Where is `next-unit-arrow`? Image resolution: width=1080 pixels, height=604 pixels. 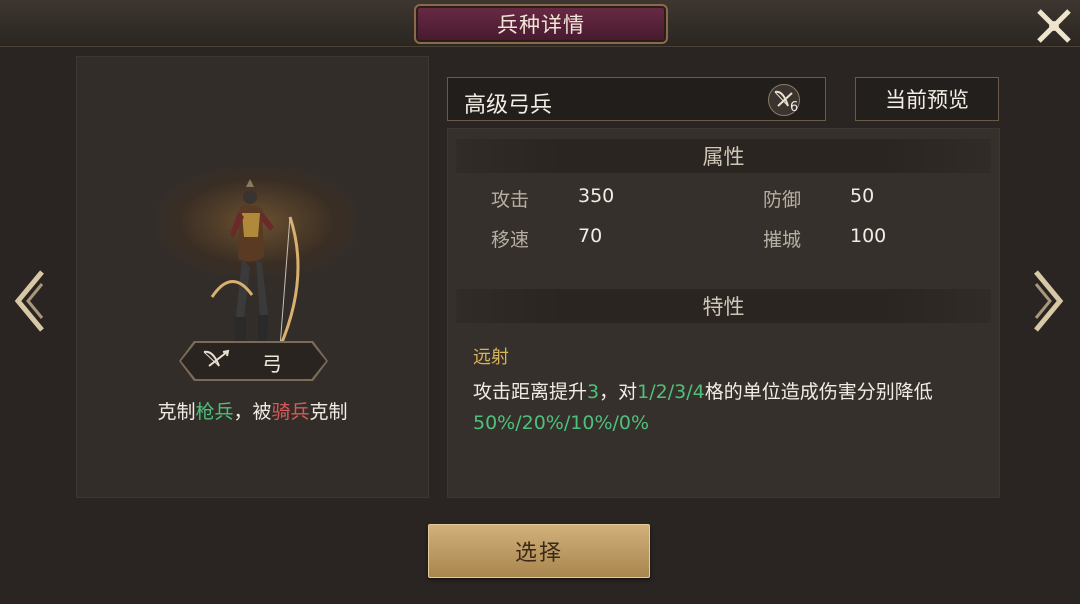 next-unit-arrow is located at coordinates (1048, 301).